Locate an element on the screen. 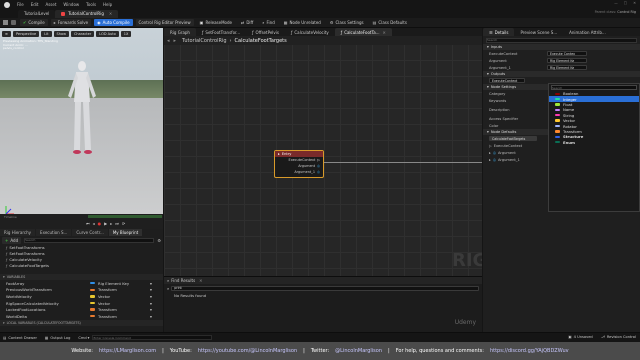 The height and width of the screenshot is (360, 640). lod-button: LOD Auto is located at coordinates (107, 34).